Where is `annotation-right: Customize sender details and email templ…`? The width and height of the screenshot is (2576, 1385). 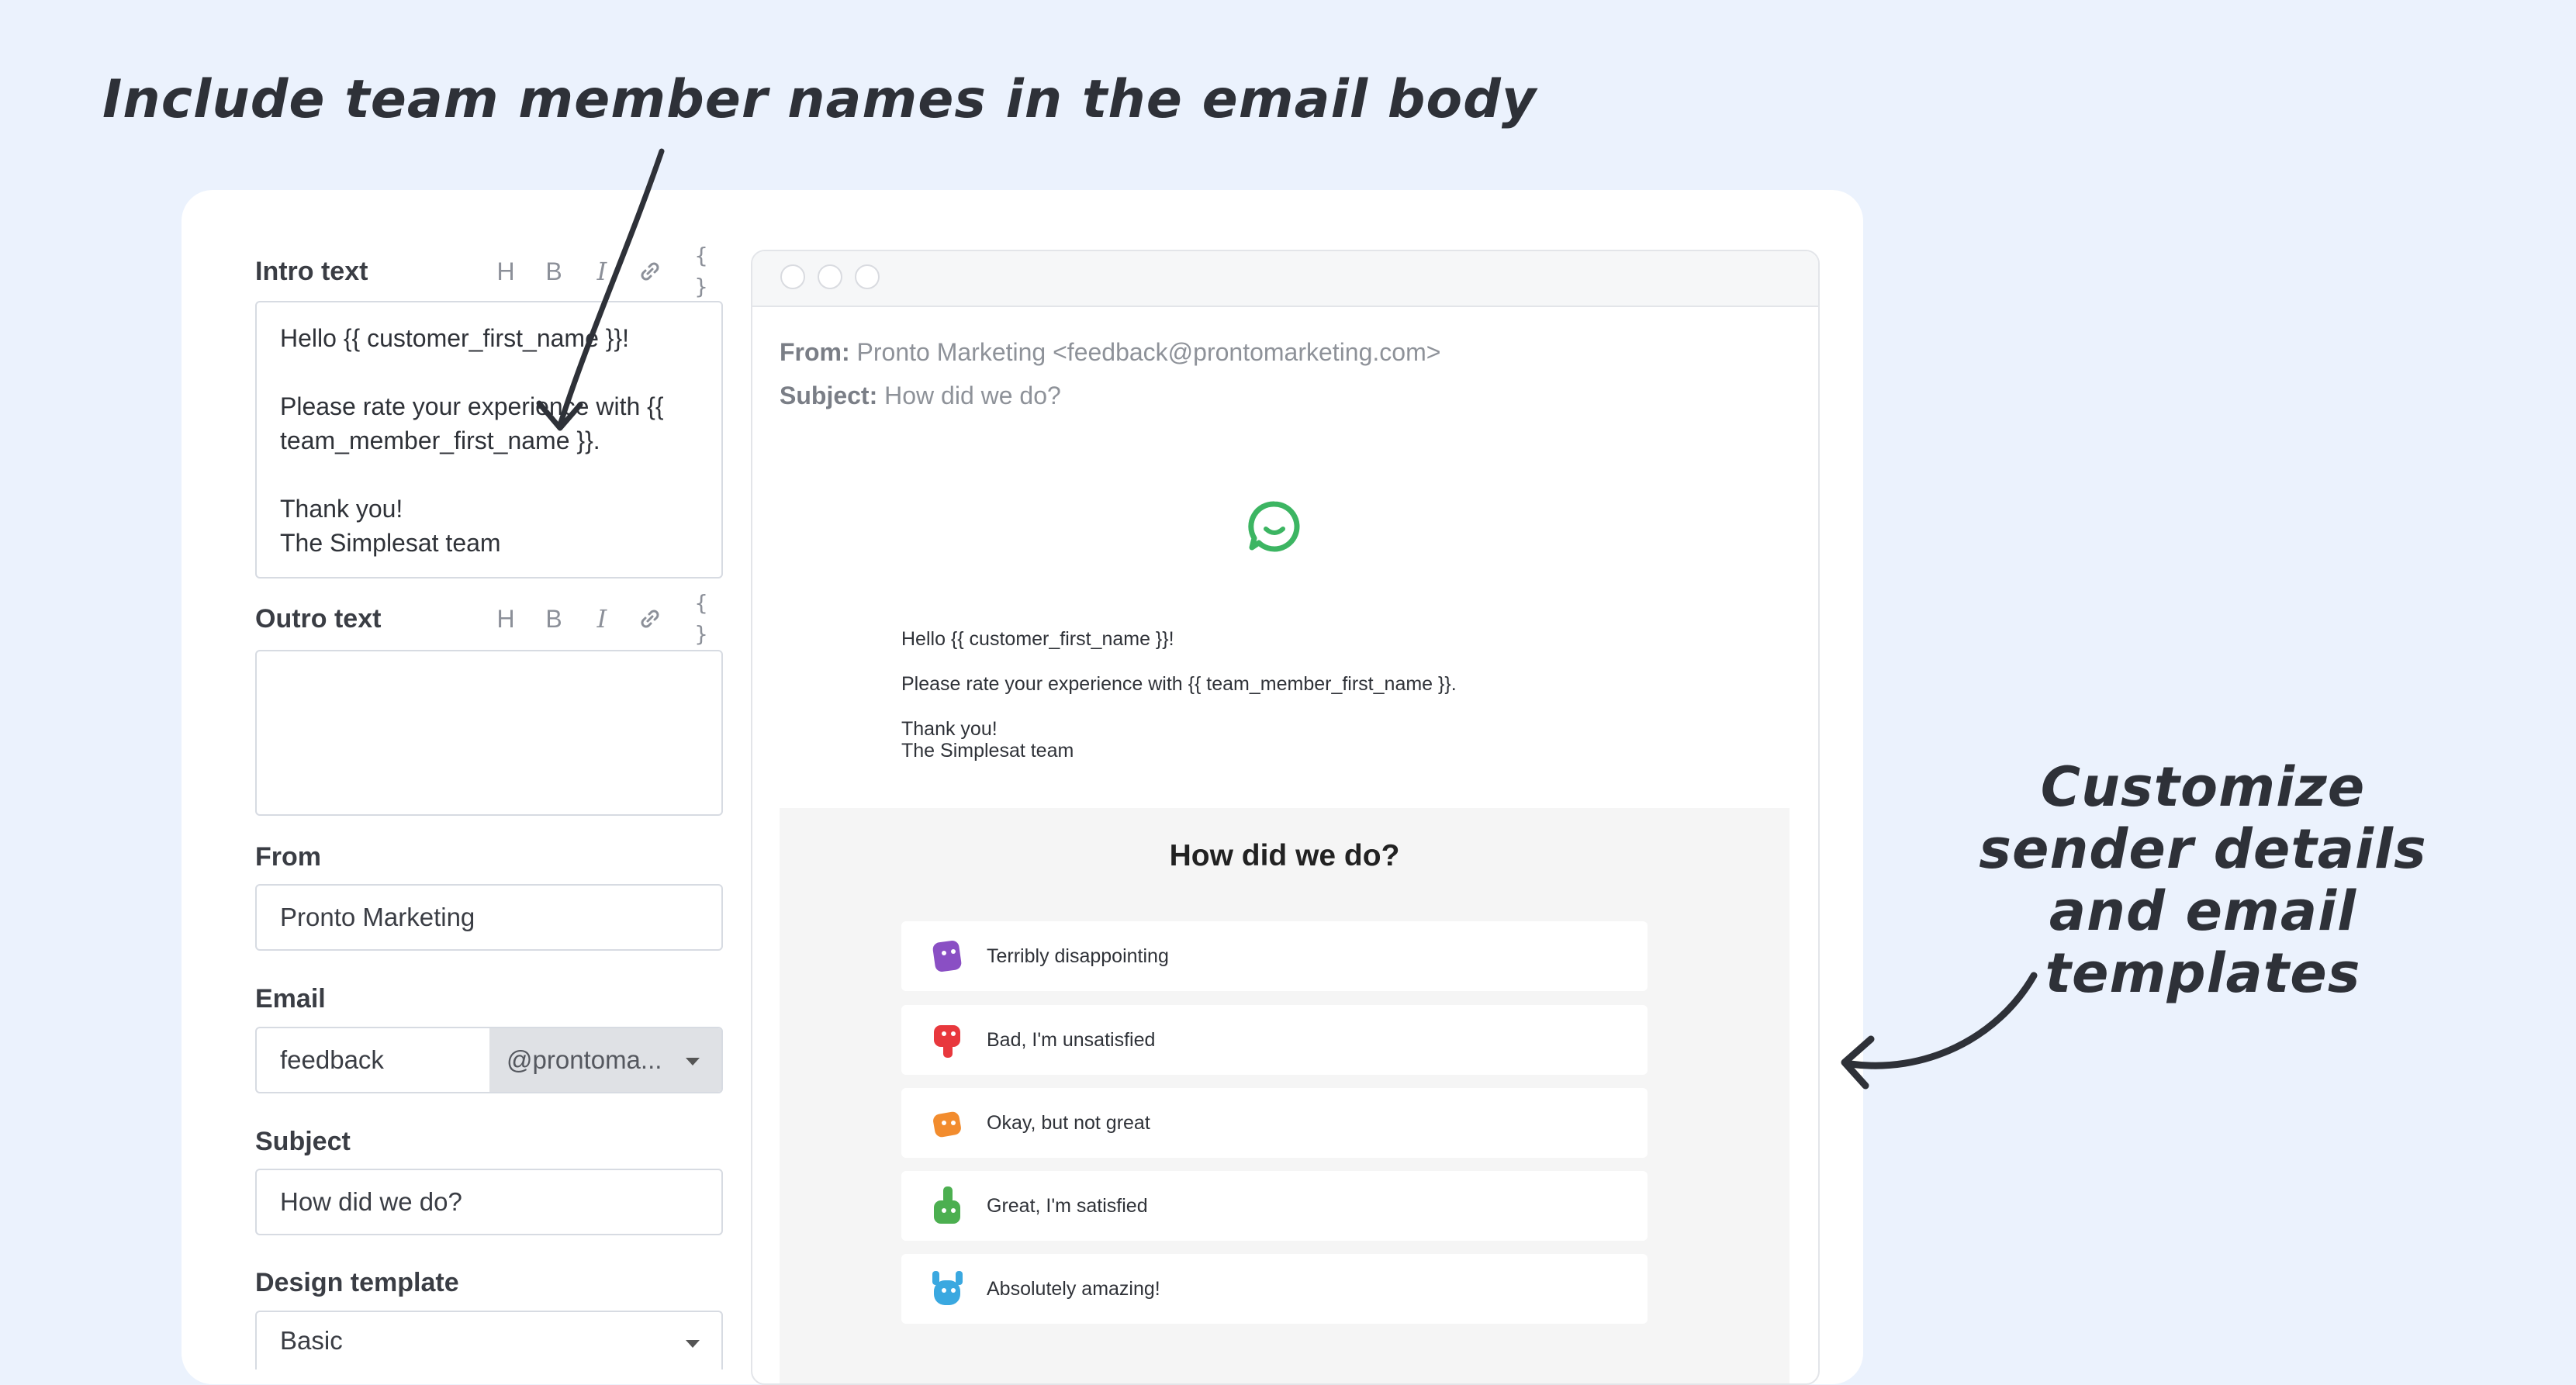
annotation-right: Customize sender details and email templ… is located at coordinates (2203, 880).